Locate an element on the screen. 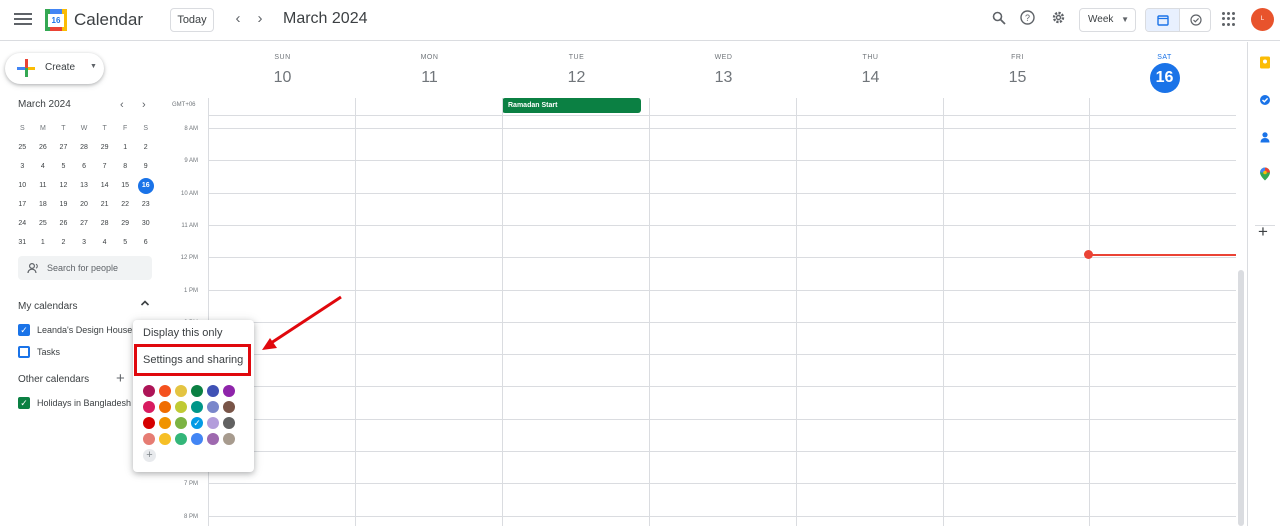 The image size is (1280, 526). create-button: Create ▼ is located at coordinates (54, 68).